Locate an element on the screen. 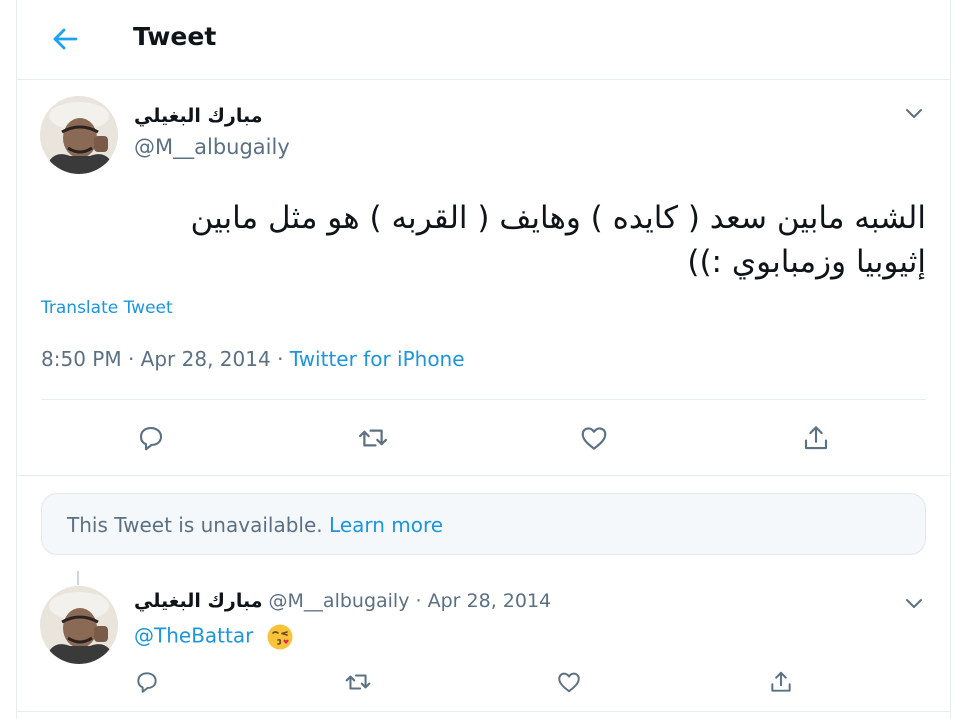  mention-link: @TheBattar is located at coordinates (193, 636).